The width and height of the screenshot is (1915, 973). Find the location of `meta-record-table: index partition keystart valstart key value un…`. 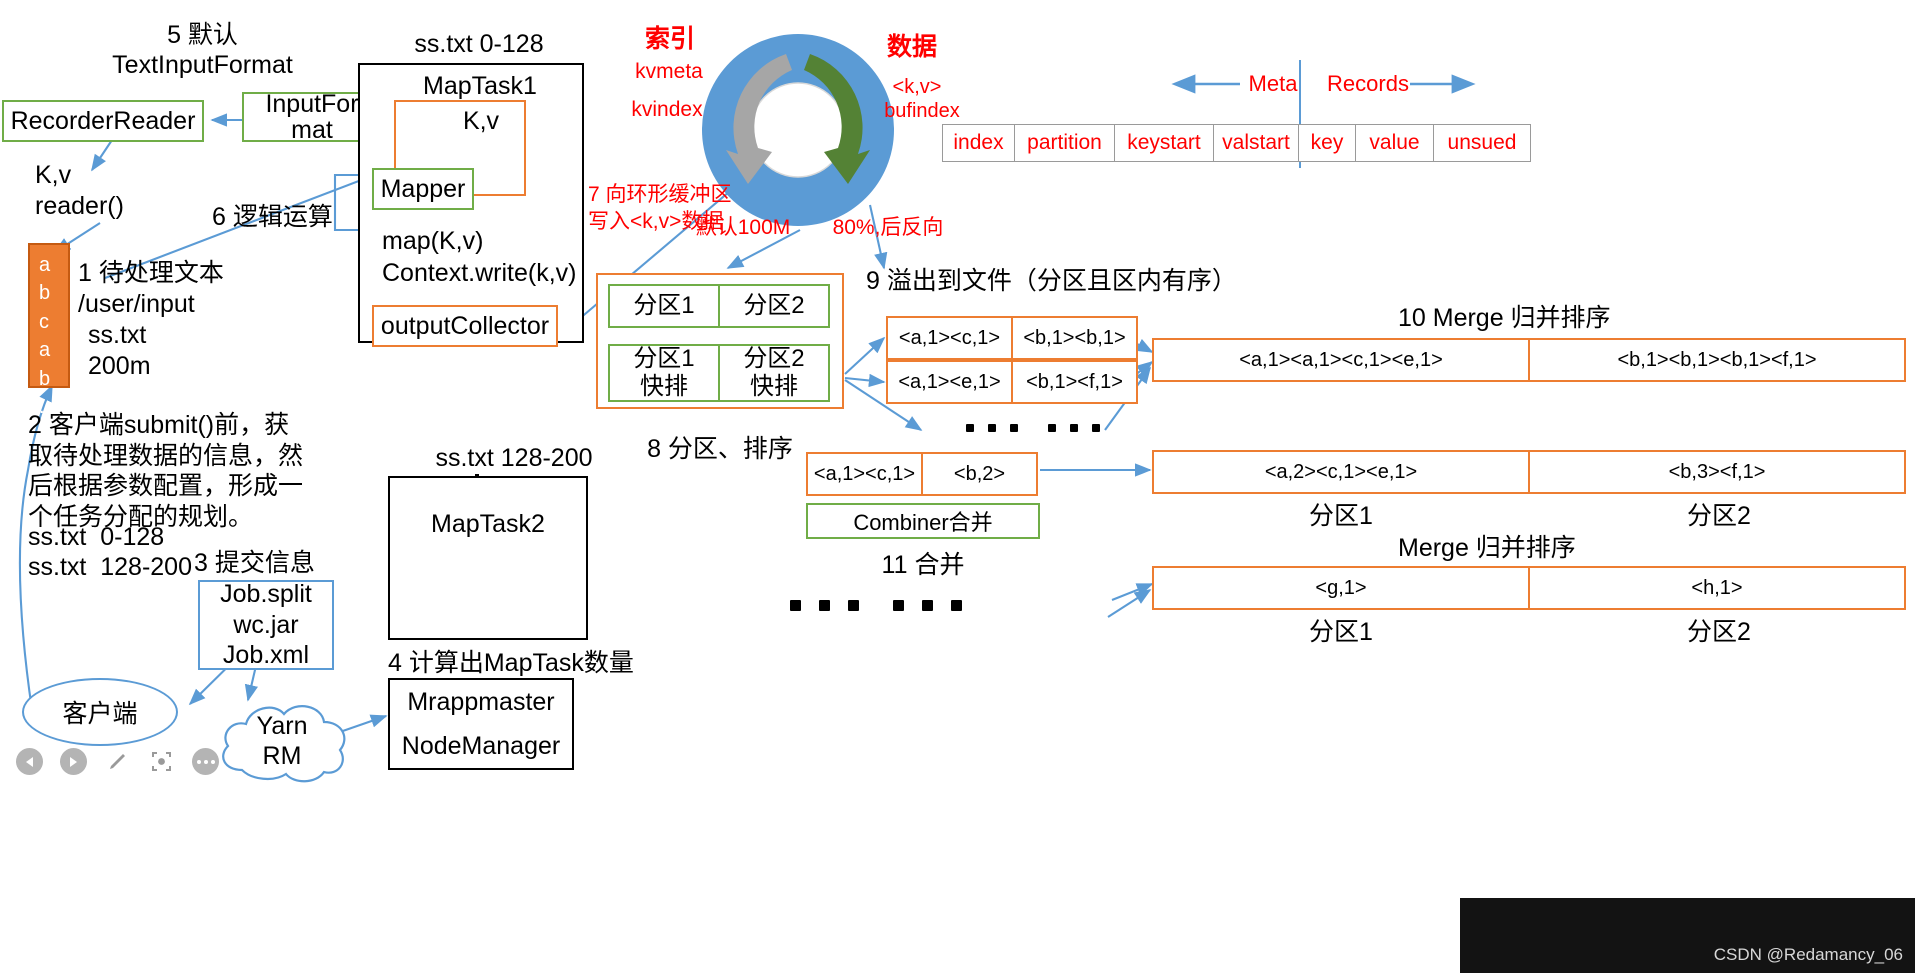

meta-record-table: index partition keystart valstart key value un… is located at coordinates (1236, 143).